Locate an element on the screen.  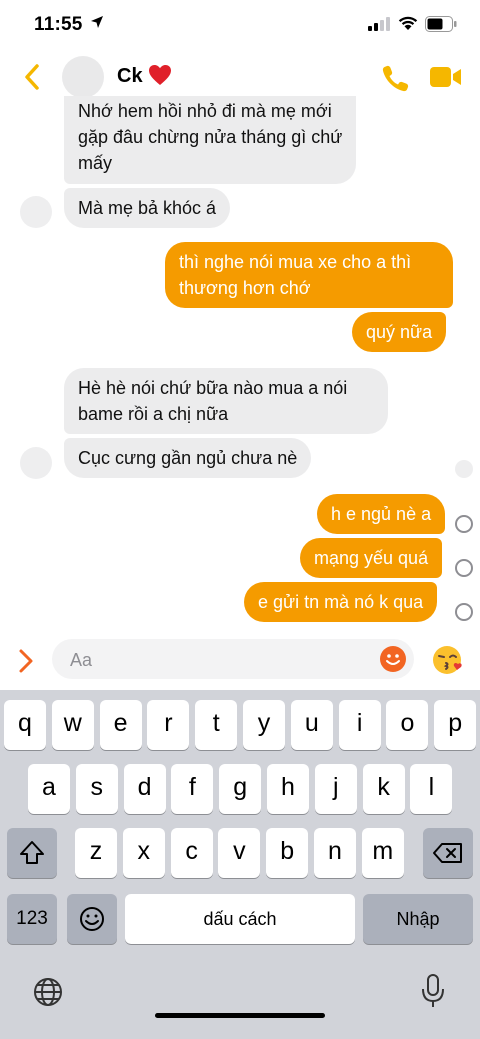
key-n: n is located at coordinates (335, 853).